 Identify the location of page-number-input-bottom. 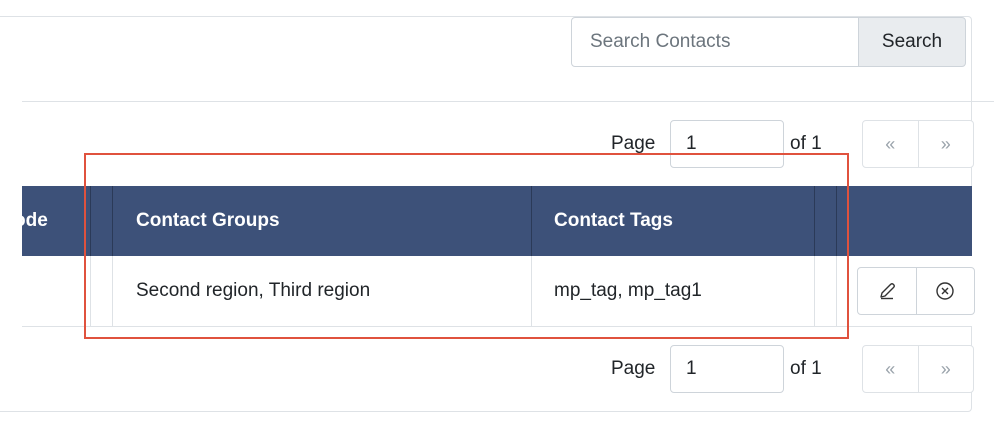
(727, 369).